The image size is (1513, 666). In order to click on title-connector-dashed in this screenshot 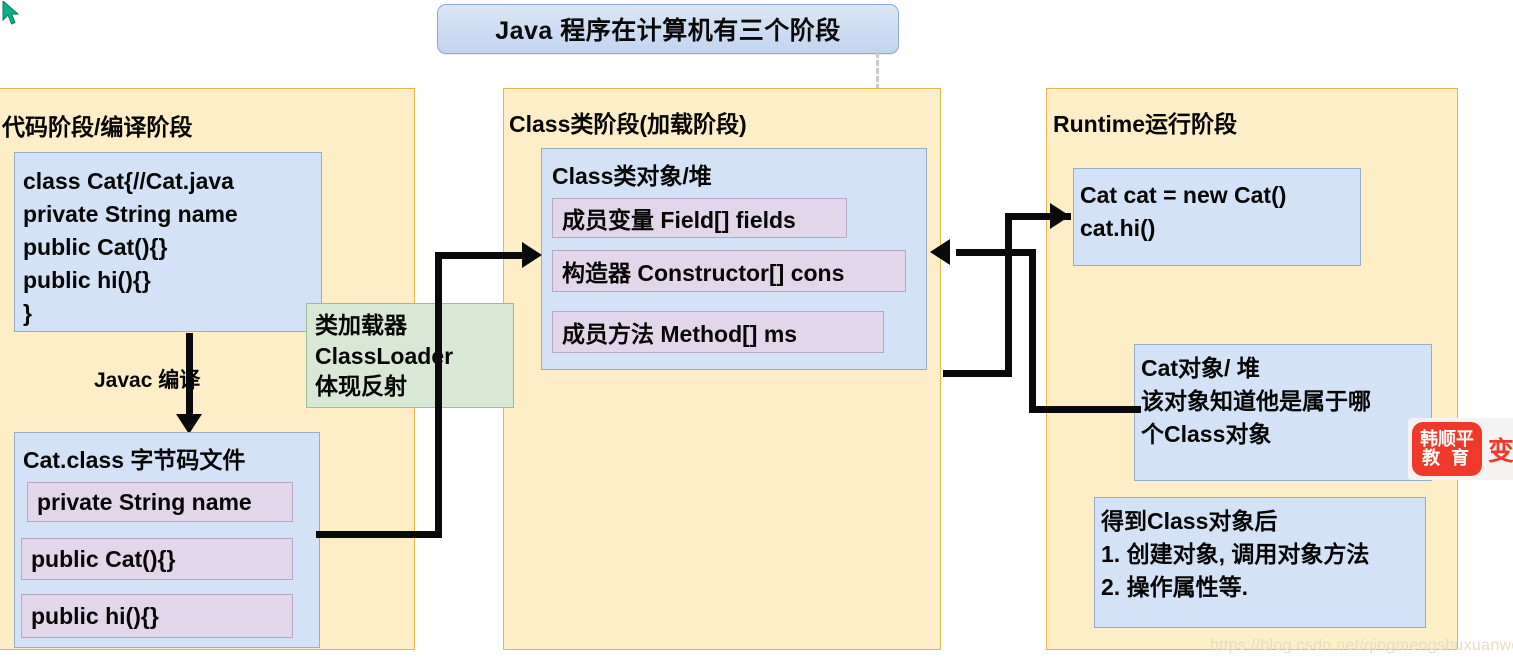, I will do `click(877, 71)`.